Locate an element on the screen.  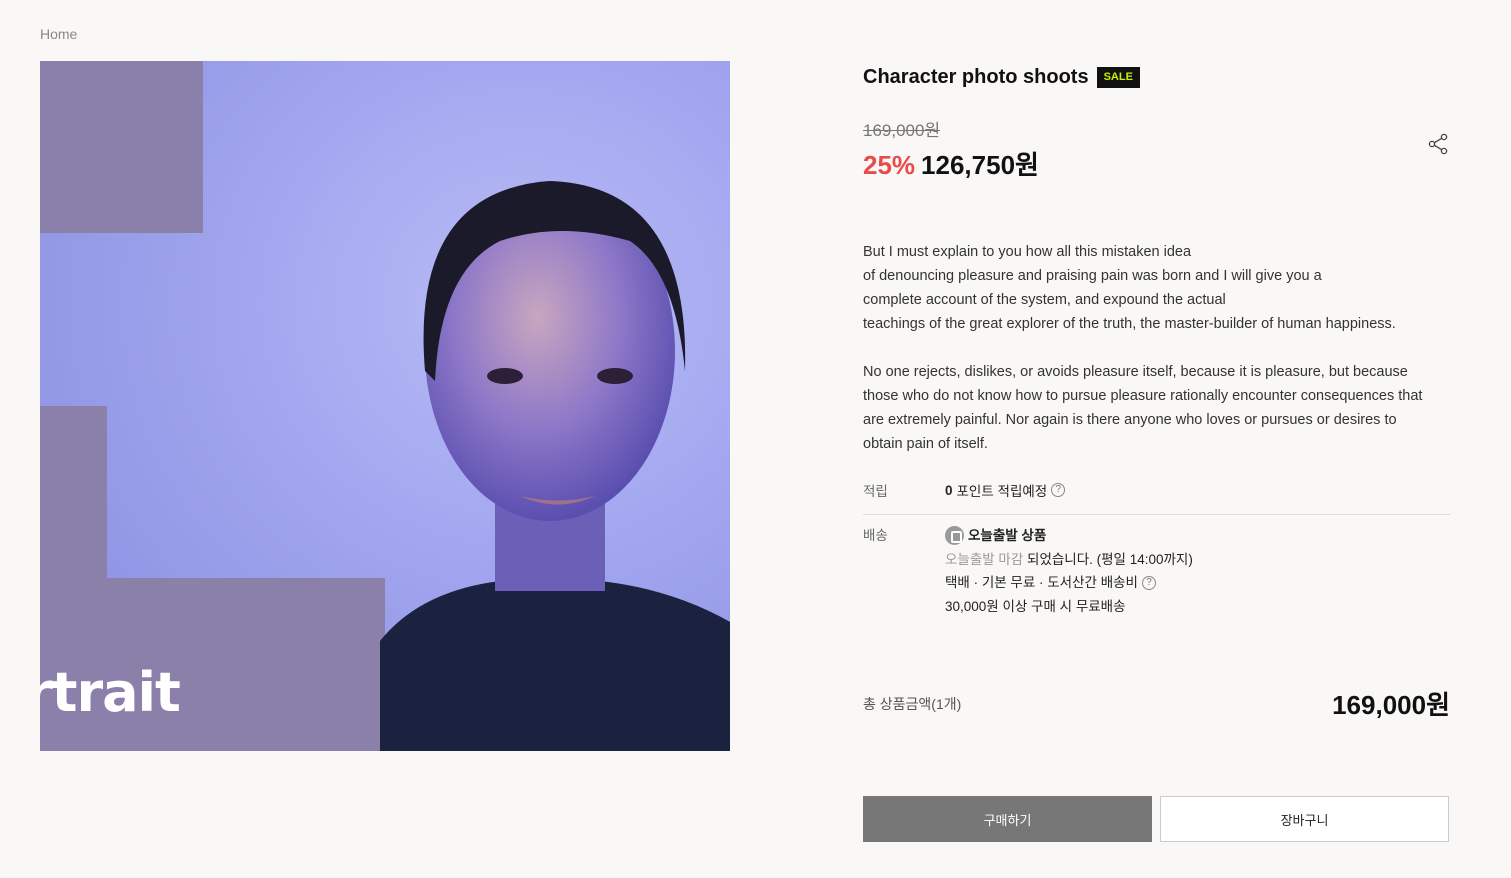
shipping-title: 오늘출발 상품 is located at coordinates (1007, 535).